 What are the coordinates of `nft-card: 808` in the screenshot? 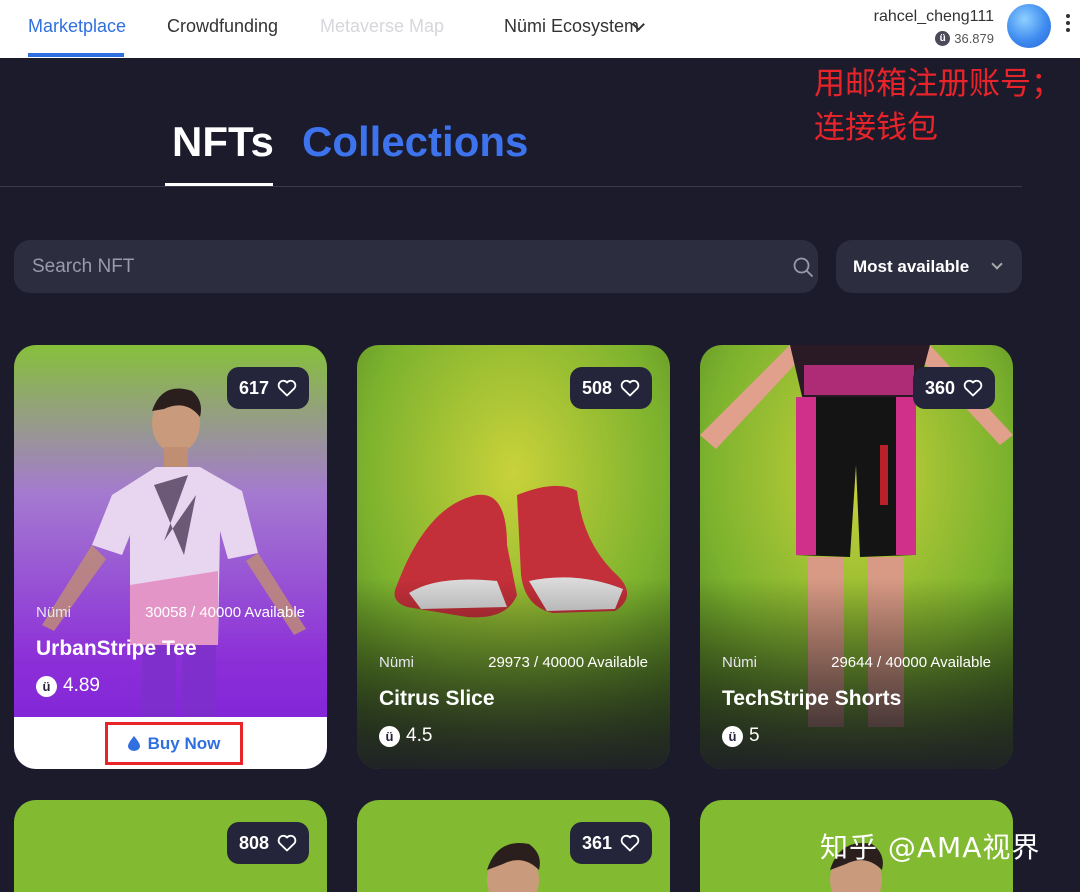 It's located at (170, 846).